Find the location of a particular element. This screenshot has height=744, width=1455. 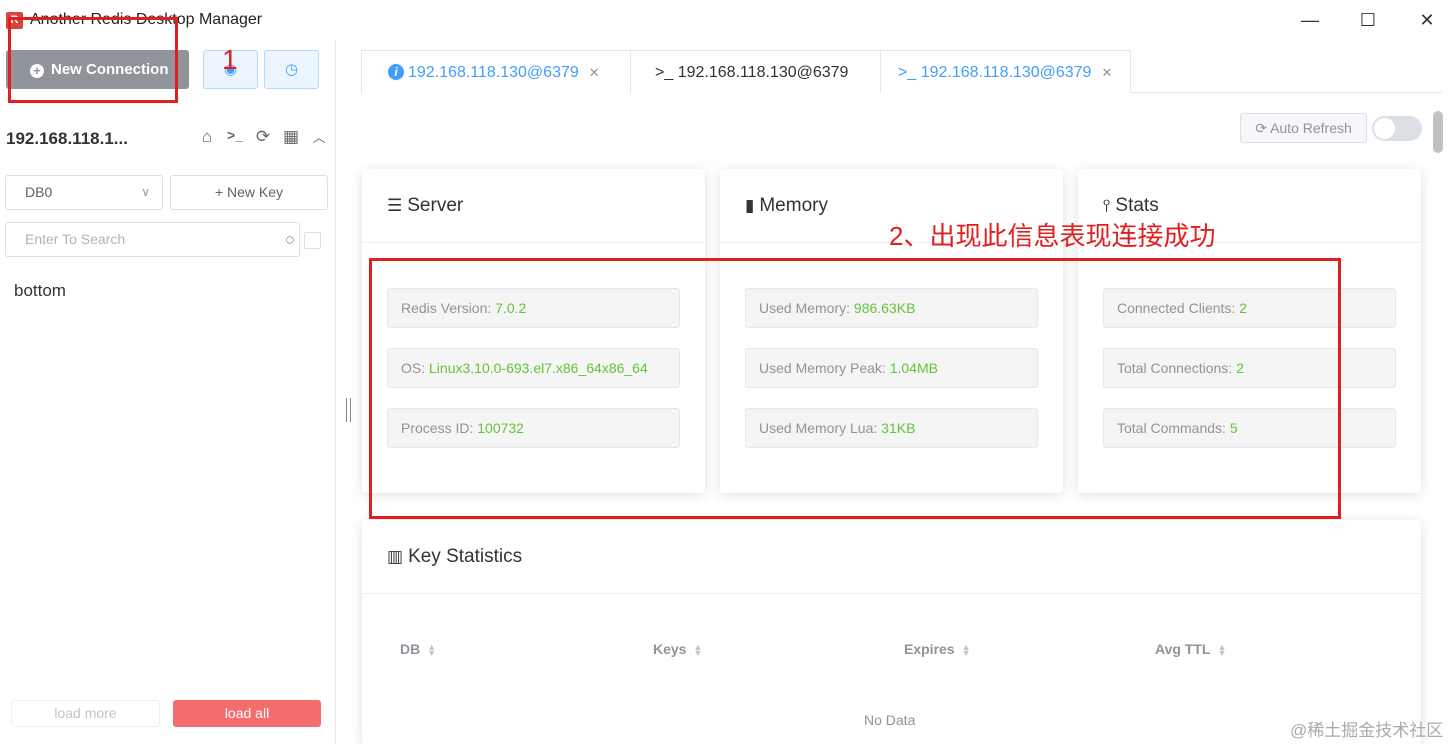

empty-table-text: No Data is located at coordinates (890, 720).